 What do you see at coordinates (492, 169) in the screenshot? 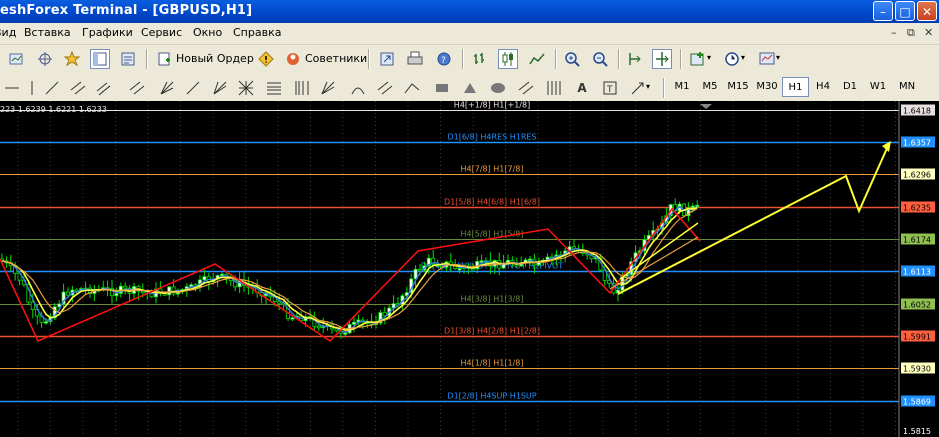
I see `level-label: H4[7/8] H1[7/8]` at bounding box center [492, 169].